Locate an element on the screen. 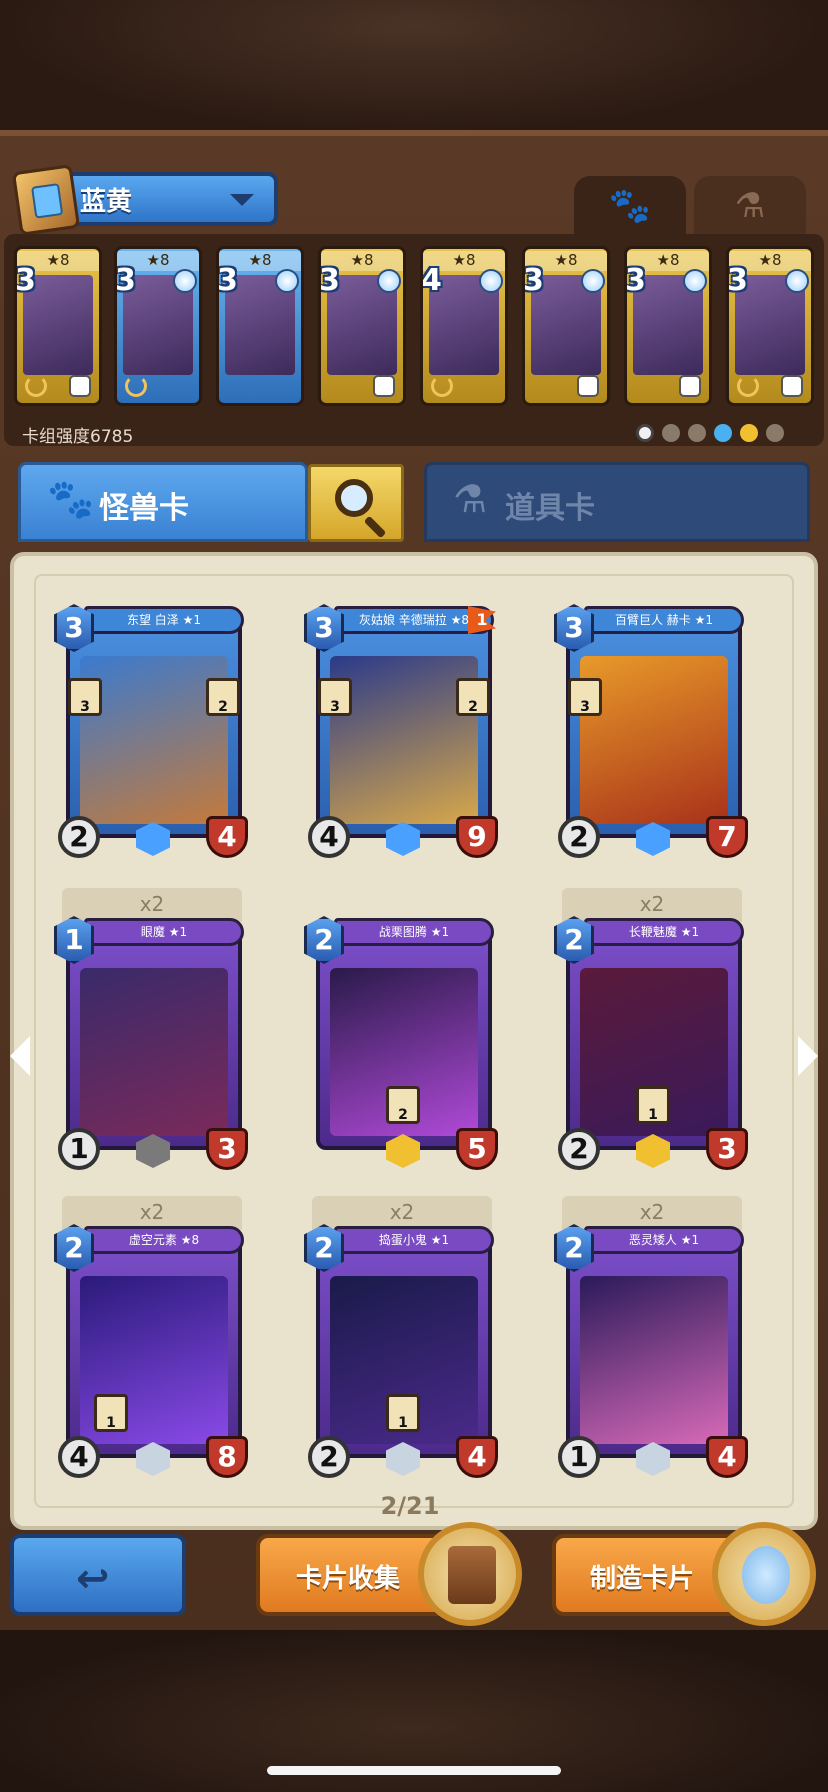  card-name: 捣蛋小鬼 ★1 is located at coordinates (414, 1240).